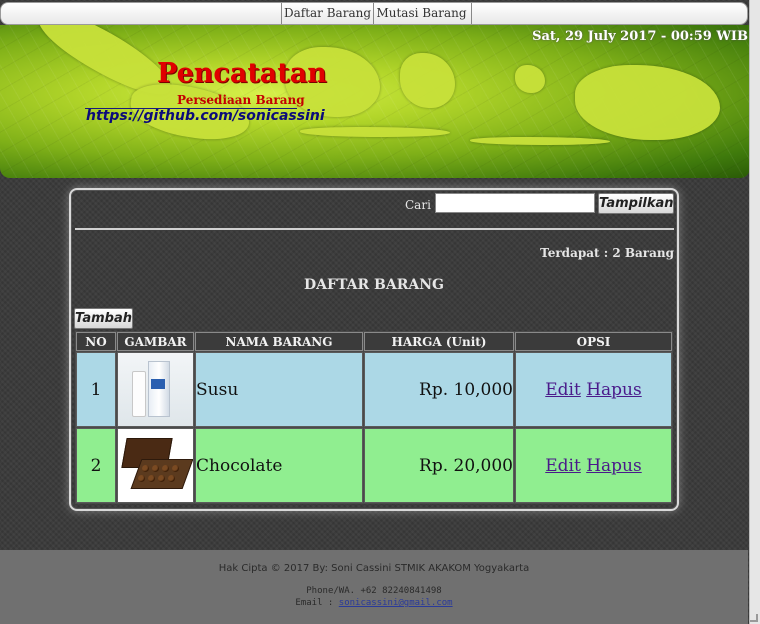 The image size is (760, 624). I want to click on milk-image, so click(155, 389).